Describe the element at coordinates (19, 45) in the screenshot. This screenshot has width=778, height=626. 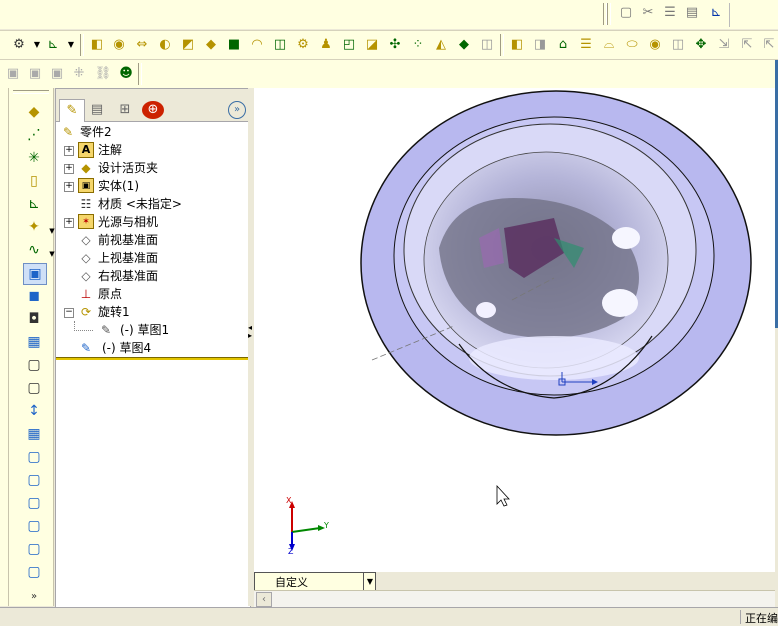
I see `options-icon: ⚙` at that location.